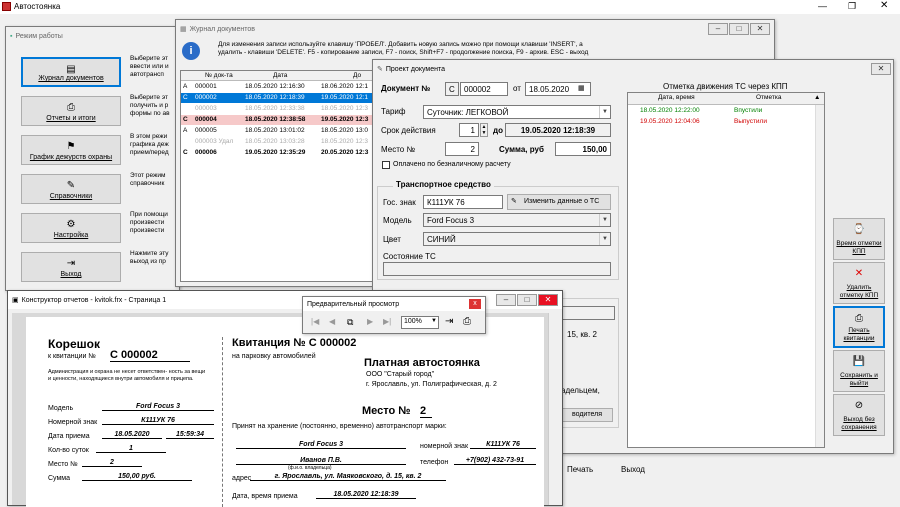  I want to click on model-field: Ford Focus 3, so click(517, 220).